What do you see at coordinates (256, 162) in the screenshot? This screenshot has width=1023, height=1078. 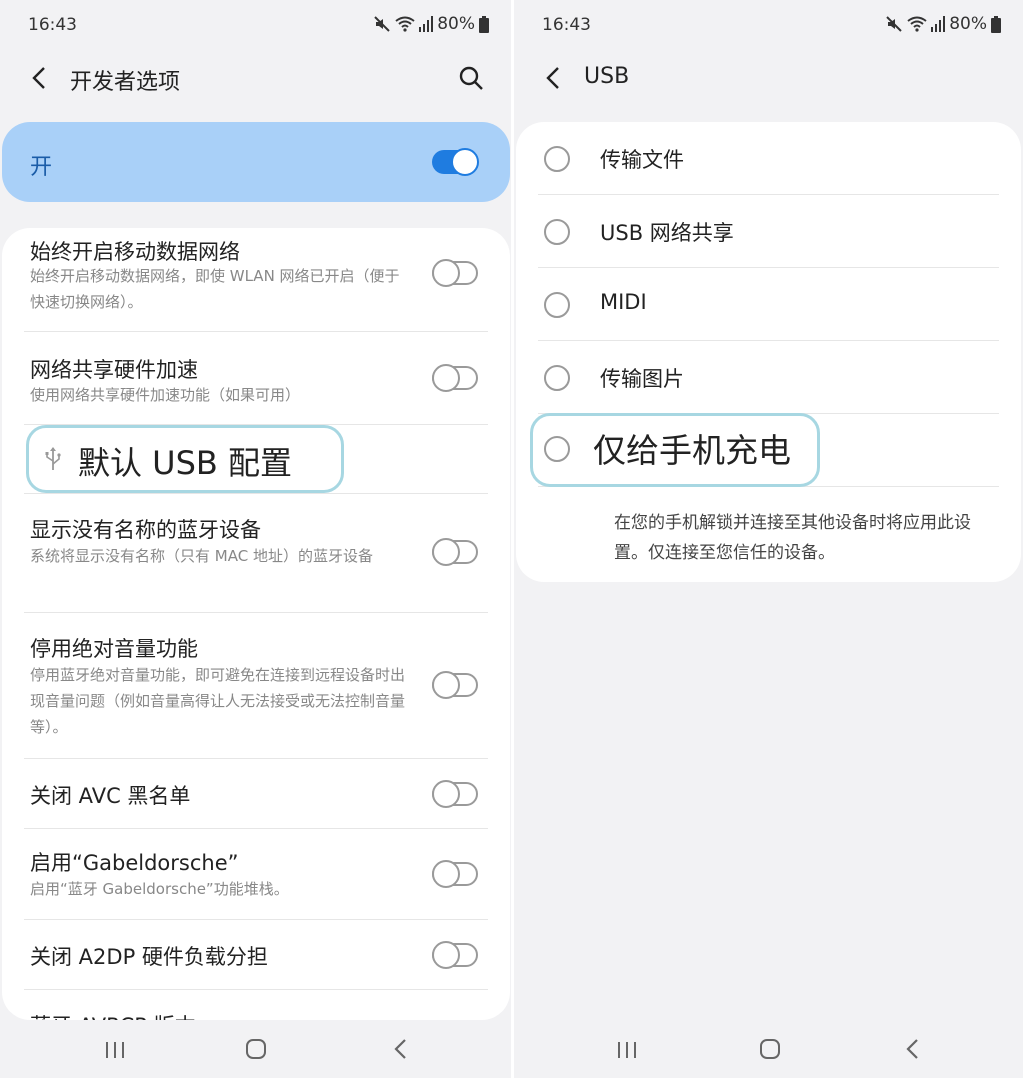 I see `developer-options-master-switch-row: 开` at bounding box center [256, 162].